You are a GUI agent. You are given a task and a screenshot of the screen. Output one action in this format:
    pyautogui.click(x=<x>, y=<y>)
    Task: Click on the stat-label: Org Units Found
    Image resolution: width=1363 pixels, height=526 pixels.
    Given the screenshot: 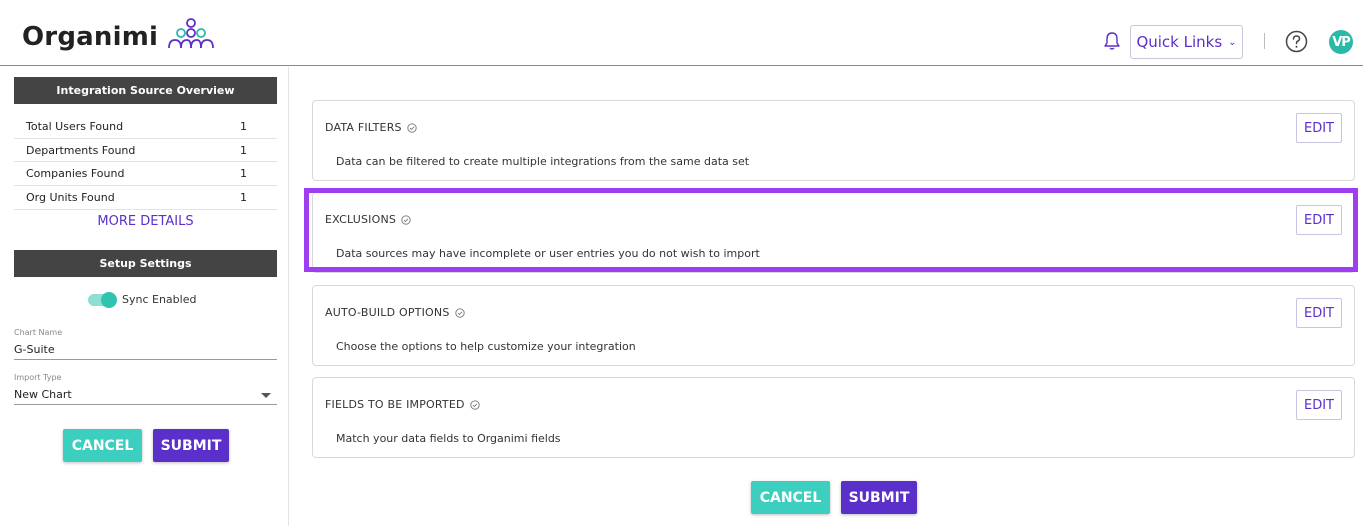 What is the action you would take?
    pyautogui.click(x=70, y=197)
    